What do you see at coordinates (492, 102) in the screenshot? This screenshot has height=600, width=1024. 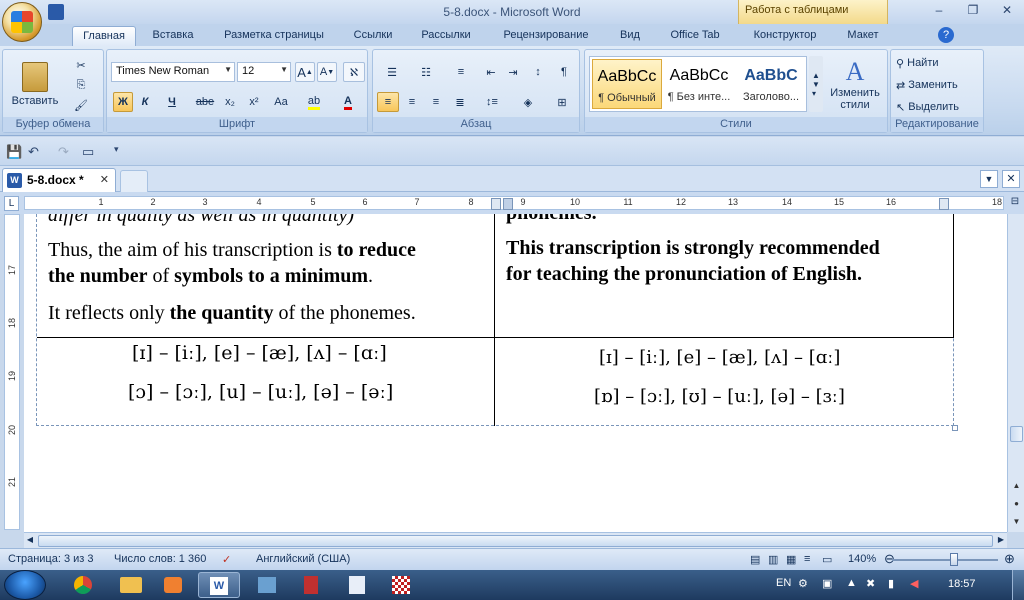 I see `line-spacing-icon: ↕≡` at bounding box center [492, 102].